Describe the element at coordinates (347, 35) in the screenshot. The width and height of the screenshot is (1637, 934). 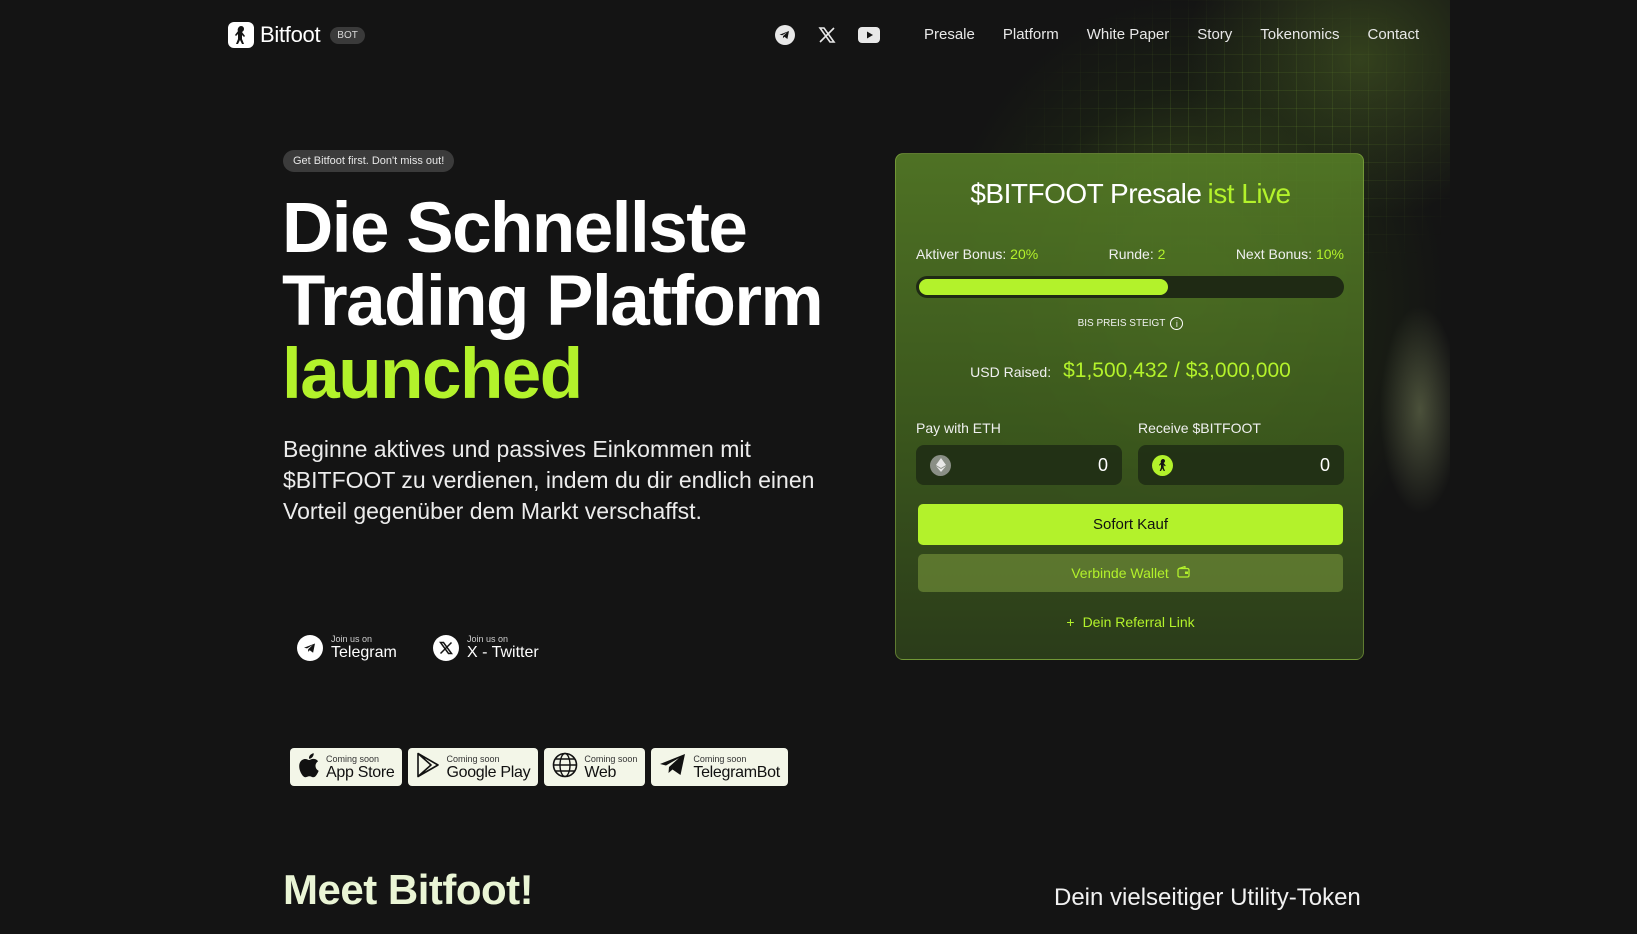
I see `bot-badge: BOT` at that location.